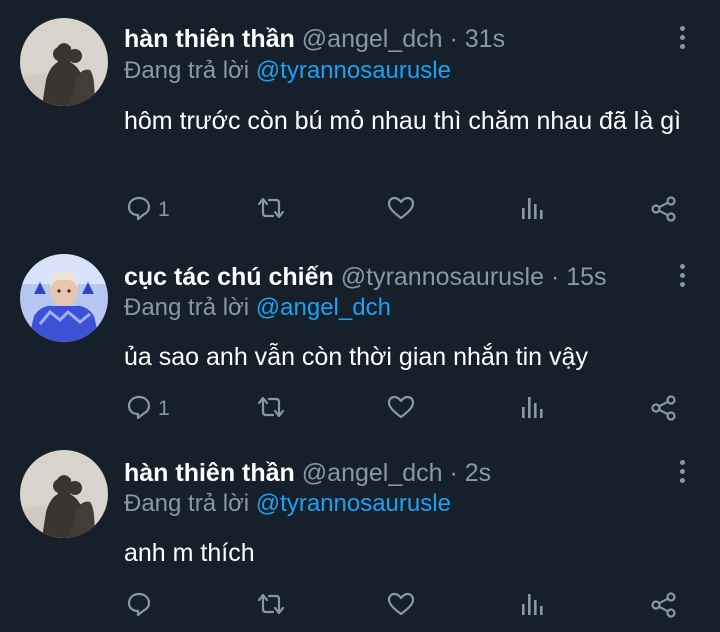 The height and width of the screenshot is (632, 720). What do you see at coordinates (485, 39) in the screenshot?
I see `timestamp: 31s` at bounding box center [485, 39].